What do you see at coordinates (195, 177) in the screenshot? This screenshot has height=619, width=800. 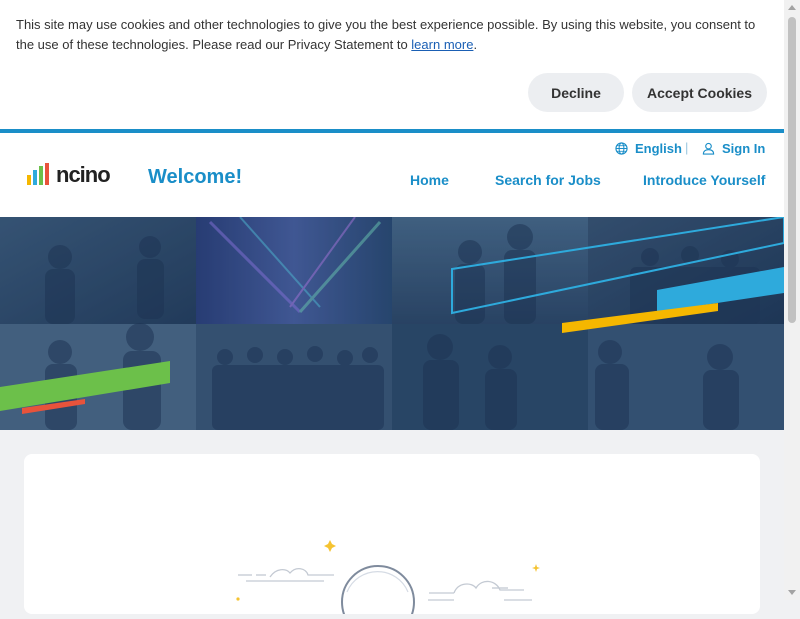 I see `welcome-title: Welcome!` at bounding box center [195, 177].